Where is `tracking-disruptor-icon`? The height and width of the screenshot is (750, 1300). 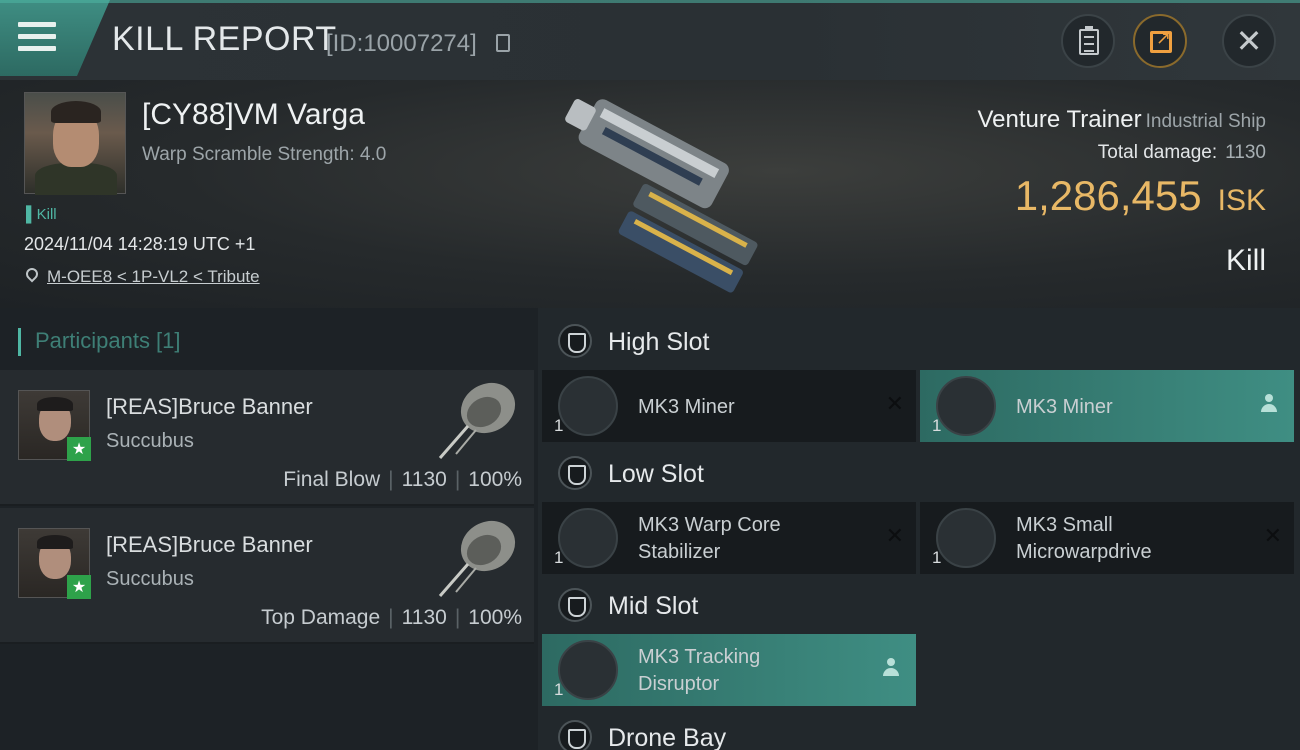
tracking-disruptor-icon is located at coordinates (588, 670).